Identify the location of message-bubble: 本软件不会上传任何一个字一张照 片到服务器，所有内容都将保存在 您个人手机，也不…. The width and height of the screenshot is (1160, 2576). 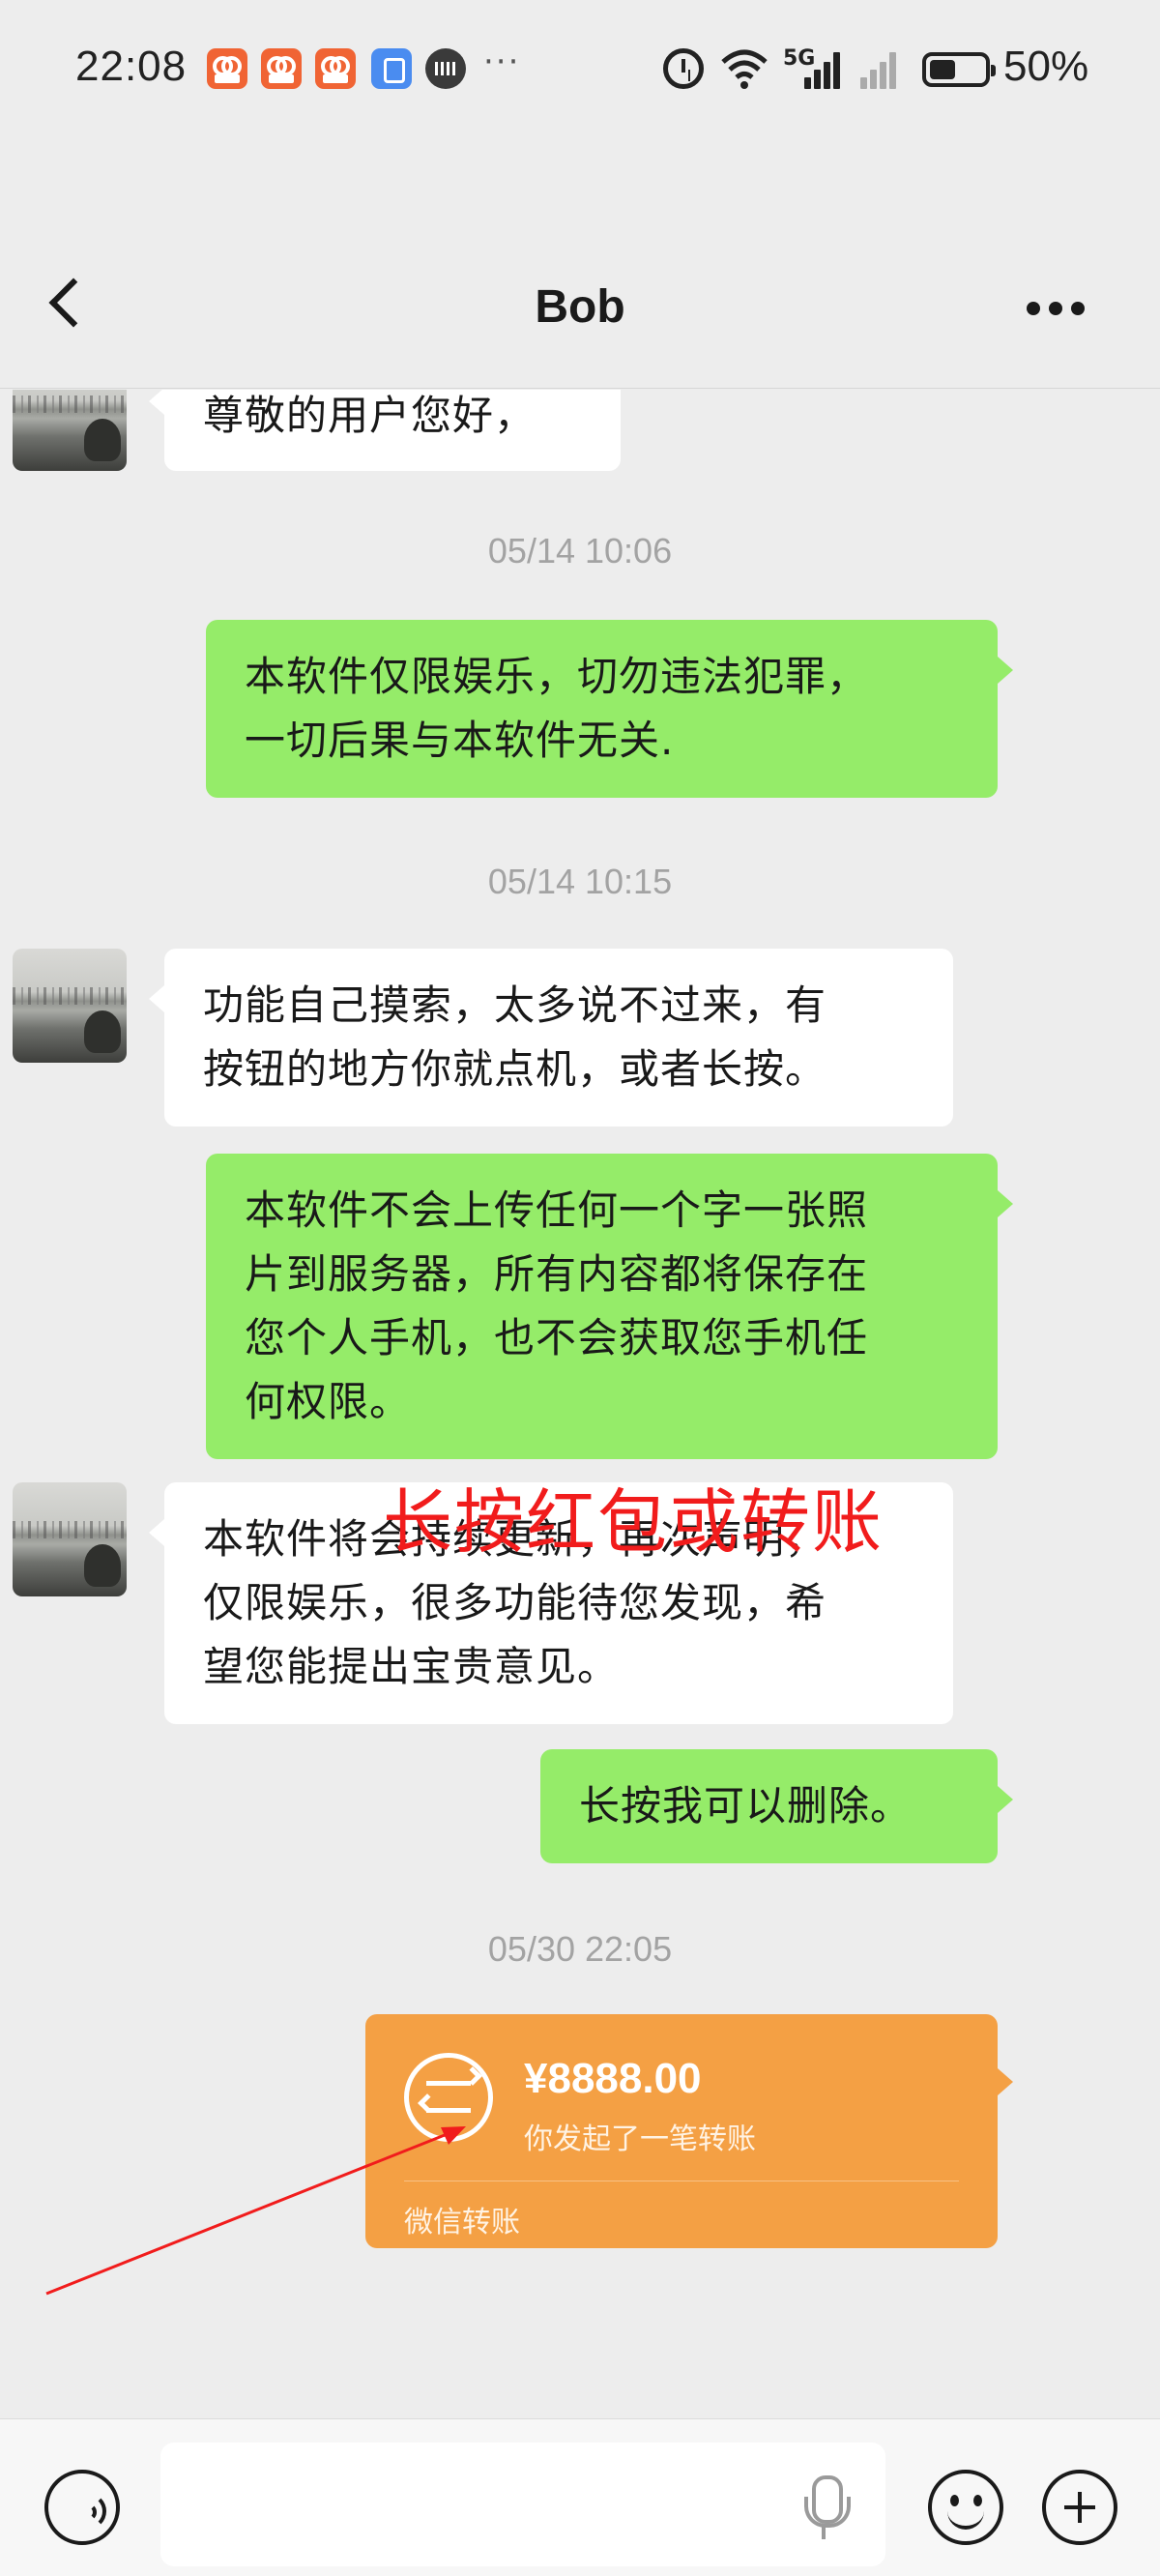
(609, 1306).